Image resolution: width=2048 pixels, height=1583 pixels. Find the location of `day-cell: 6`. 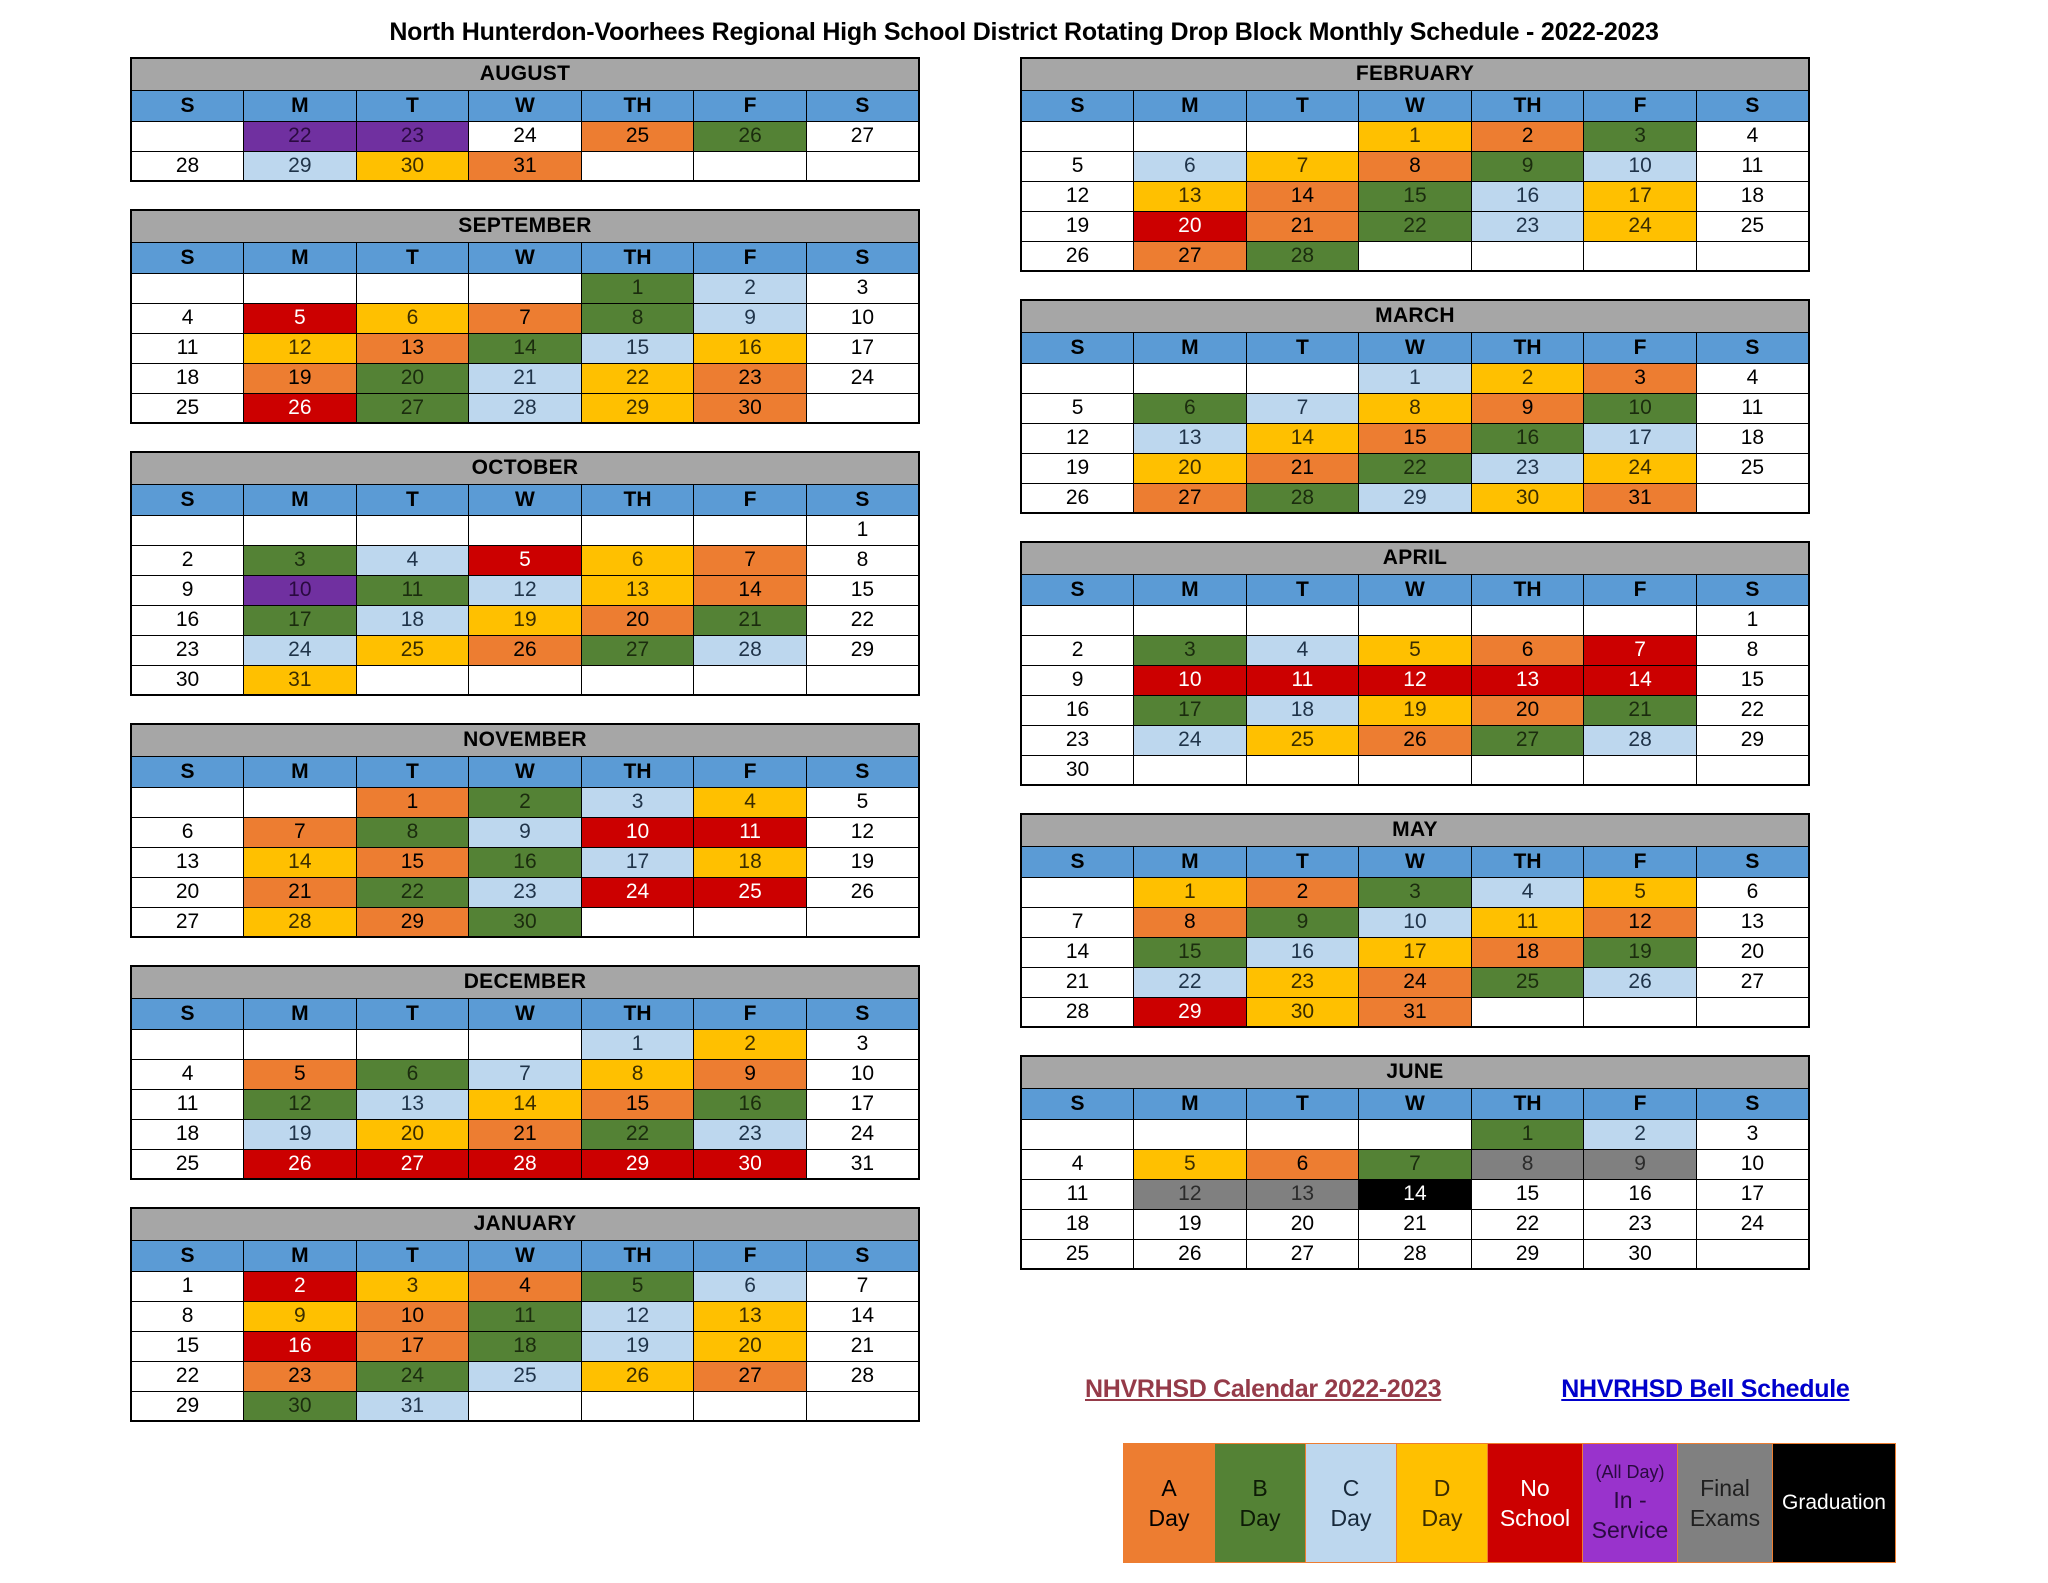

day-cell: 6 is located at coordinates (1752, 892).